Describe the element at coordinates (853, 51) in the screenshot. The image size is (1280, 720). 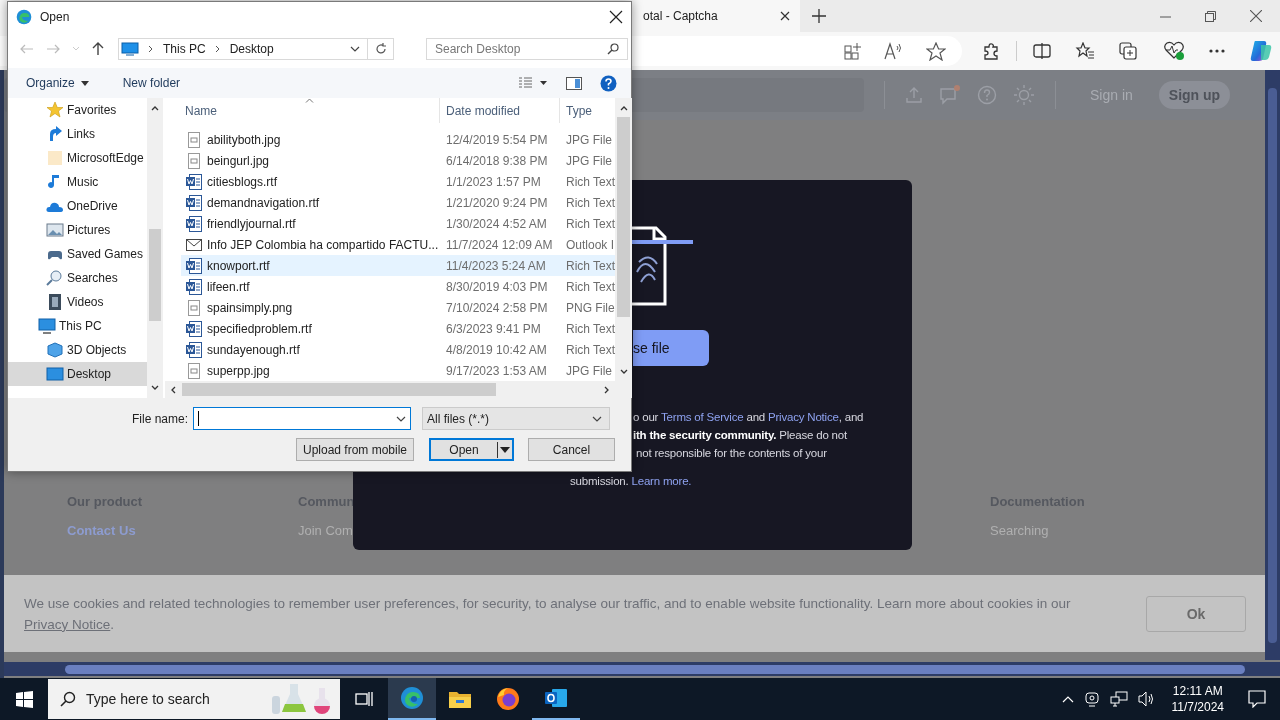
I see `app-add-icon` at that location.